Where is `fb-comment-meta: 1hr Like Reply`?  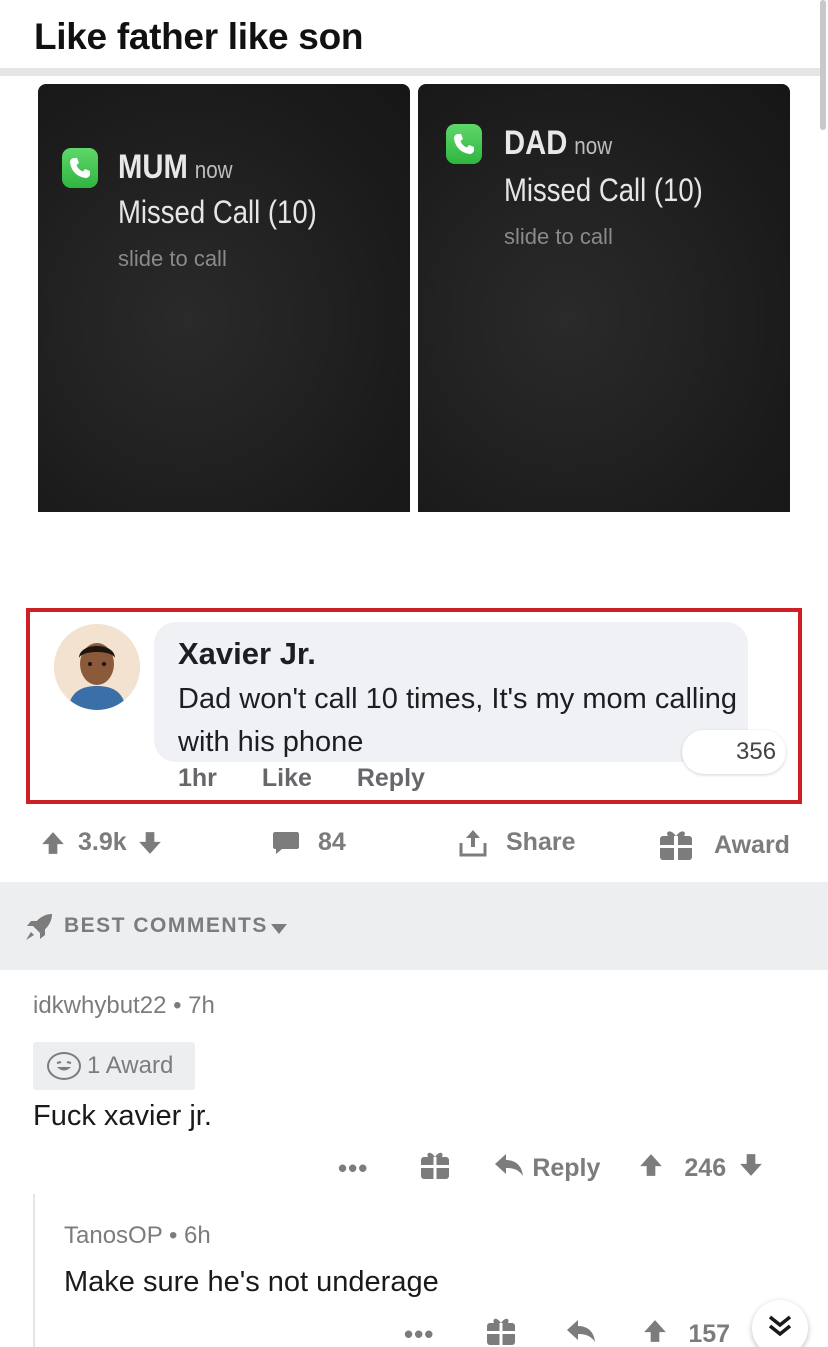
fb-comment-meta: 1hr Like Reply is located at coordinates (320, 778).